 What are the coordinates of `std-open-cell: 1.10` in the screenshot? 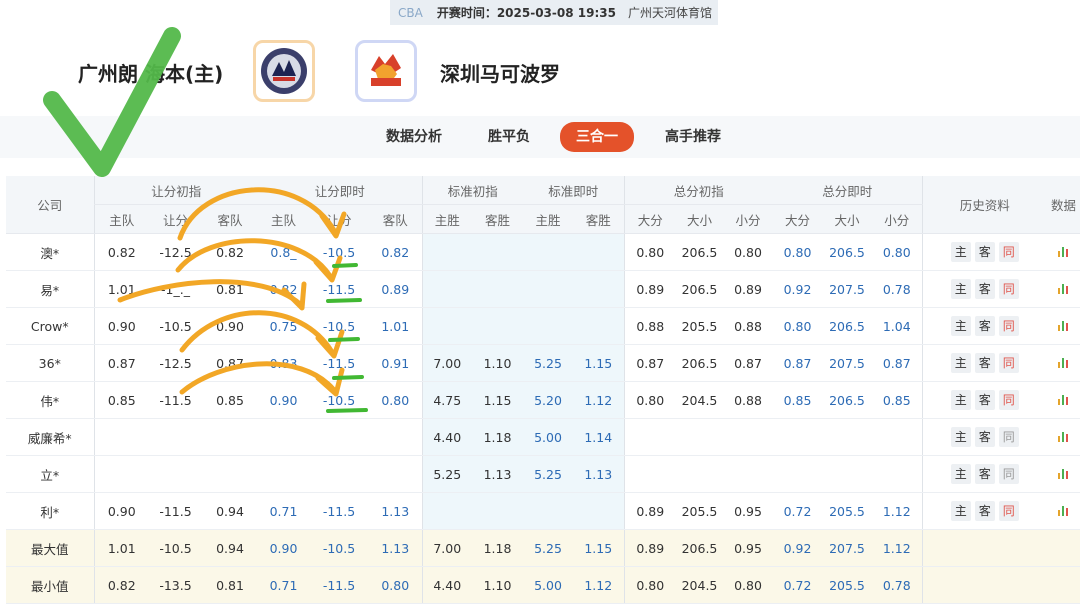 It's located at (497, 363).